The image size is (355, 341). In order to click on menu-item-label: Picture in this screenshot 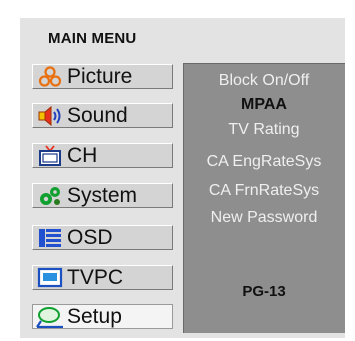, I will do `click(100, 76)`.